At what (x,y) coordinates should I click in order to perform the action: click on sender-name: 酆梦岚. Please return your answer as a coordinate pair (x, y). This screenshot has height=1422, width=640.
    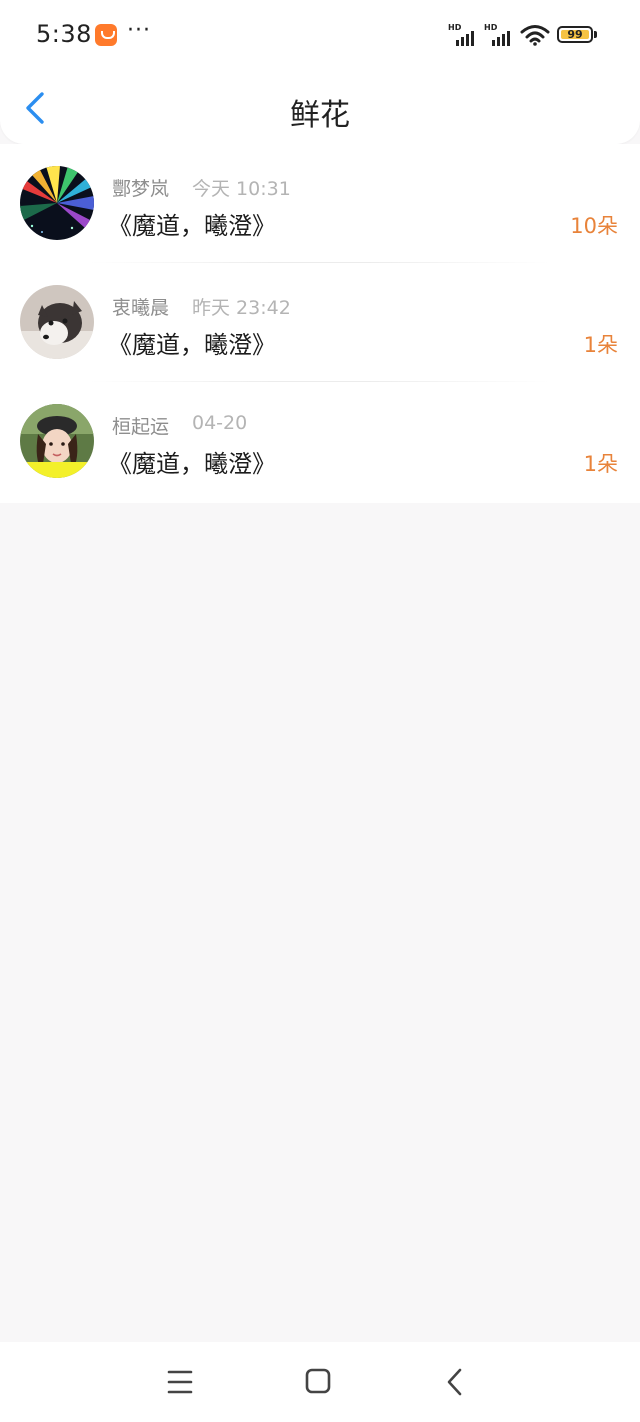
    Looking at the image, I should click on (141, 189).